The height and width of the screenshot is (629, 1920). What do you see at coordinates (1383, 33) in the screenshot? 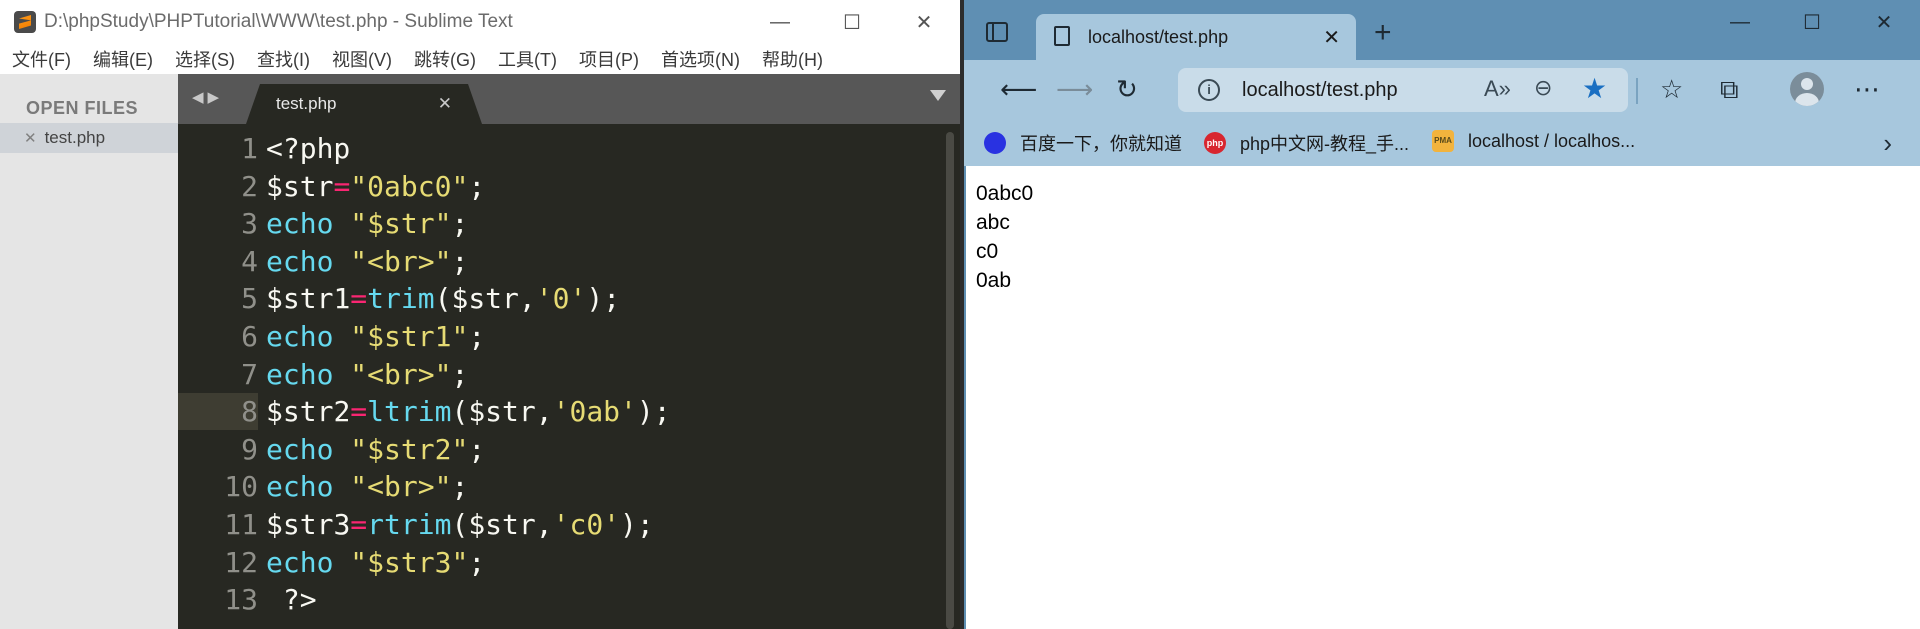
I see `new-tab-icon: +` at bounding box center [1383, 33].